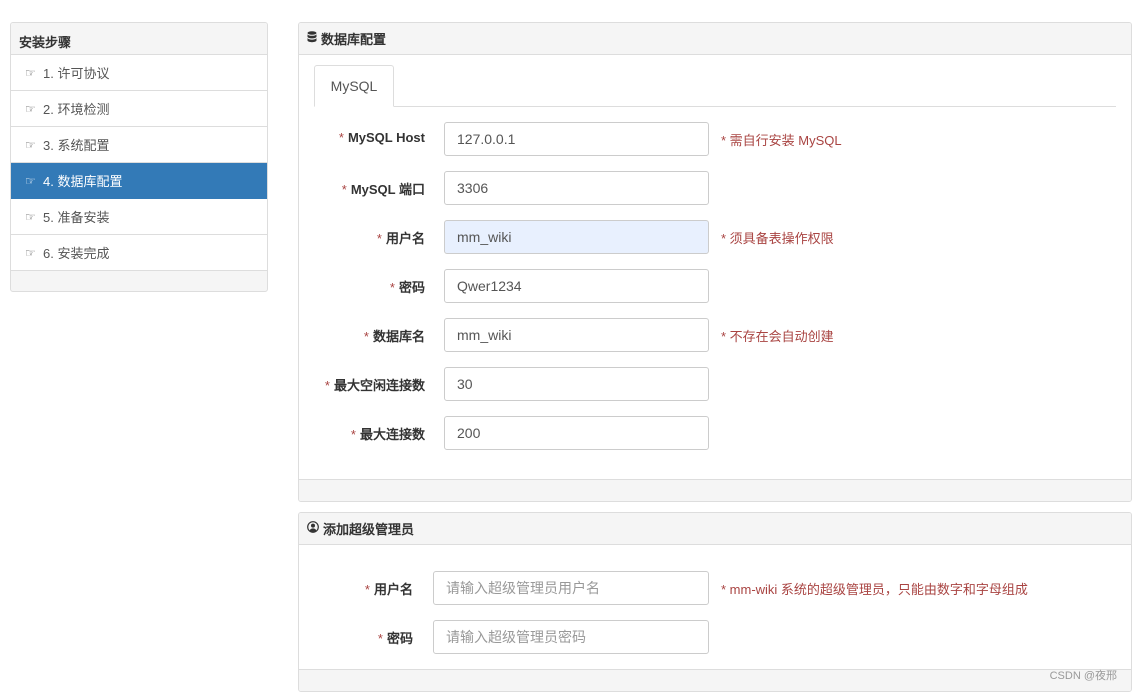  What do you see at coordinates (1083, 676) in the screenshot?
I see `watermark-text: CSDN @夜邢` at bounding box center [1083, 676].